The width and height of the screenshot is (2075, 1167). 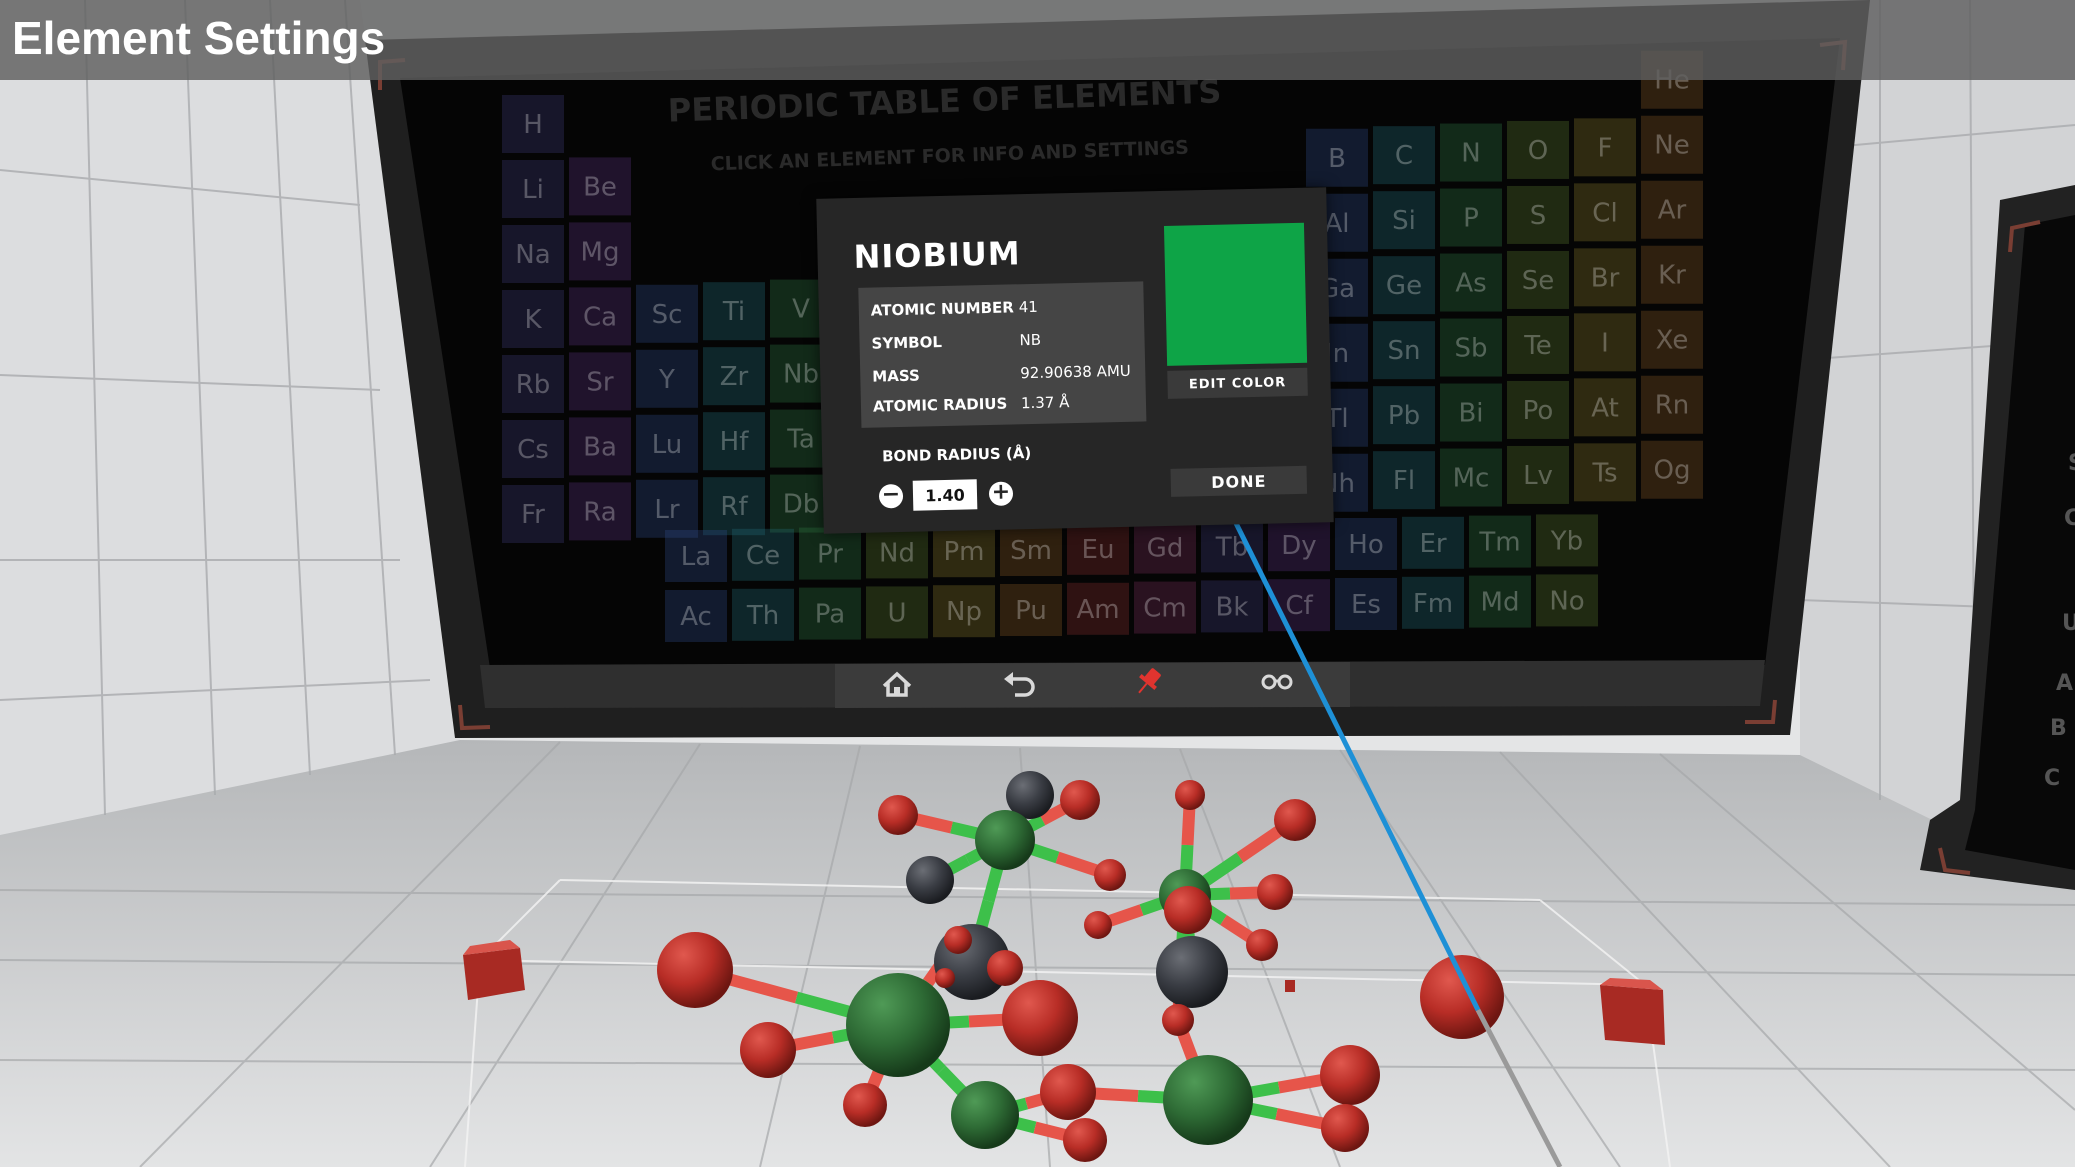 I want to click on element-cell: Rf, so click(x=734, y=506).